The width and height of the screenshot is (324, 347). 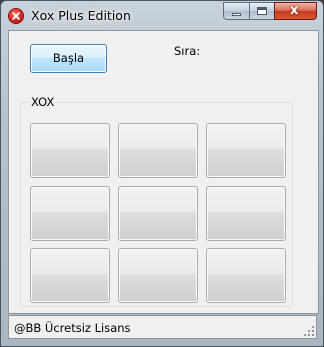 I want to click on resize-grip-icon, so click(x=308, y=330).